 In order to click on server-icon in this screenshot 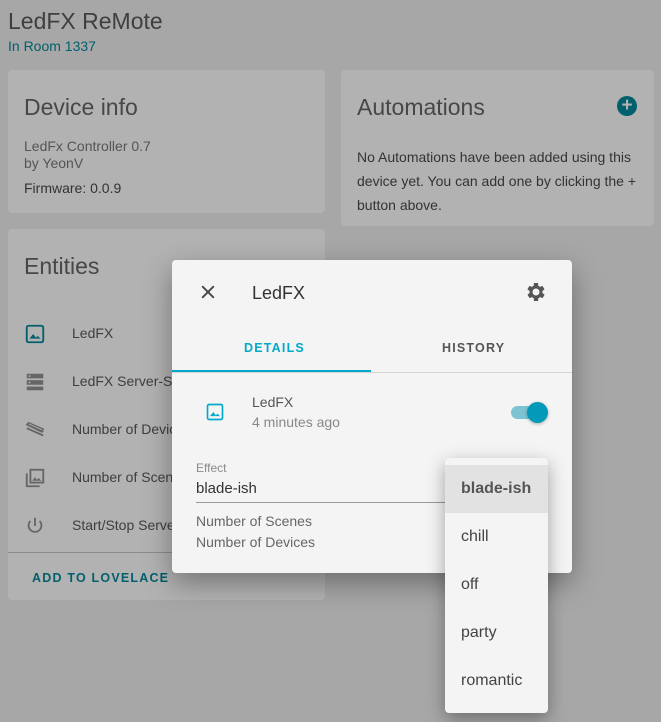, I will do `click(35, 382)`.